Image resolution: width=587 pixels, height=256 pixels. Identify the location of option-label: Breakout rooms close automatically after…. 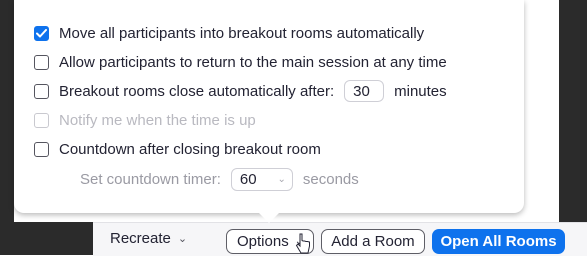
(197, 91).